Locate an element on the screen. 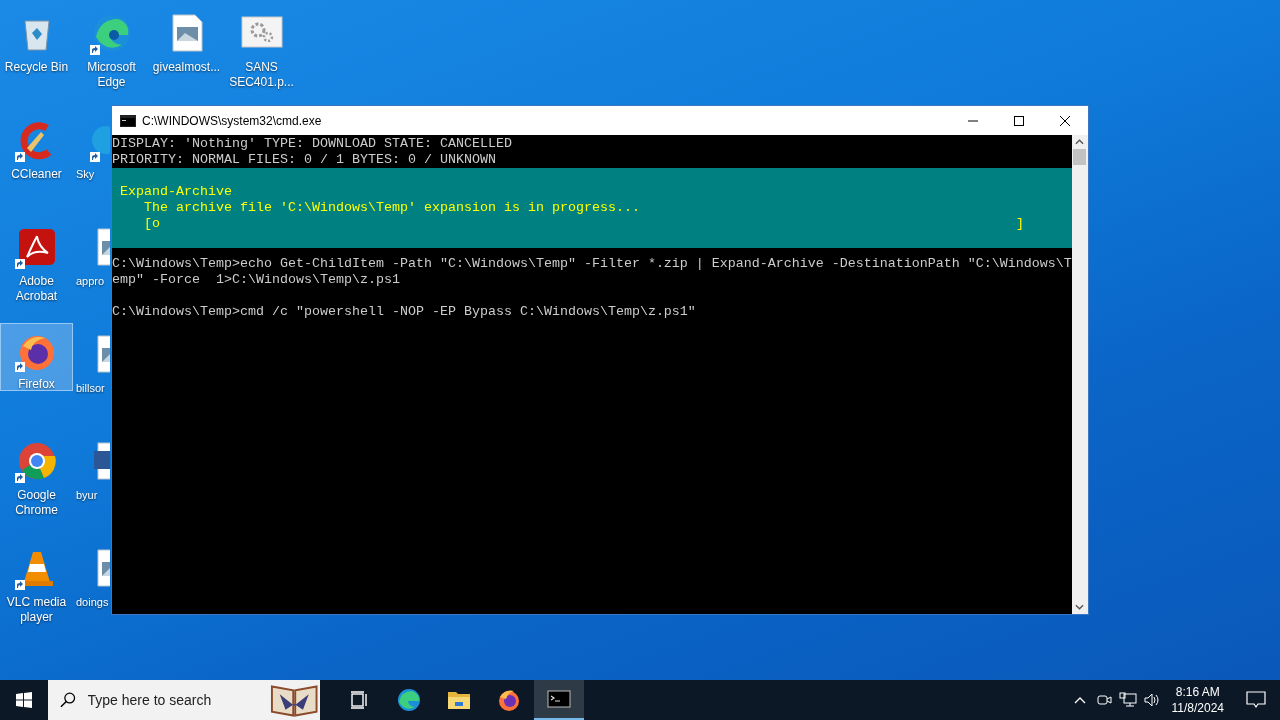  desktop-icon: Sky is located at coordinates (93, 163).